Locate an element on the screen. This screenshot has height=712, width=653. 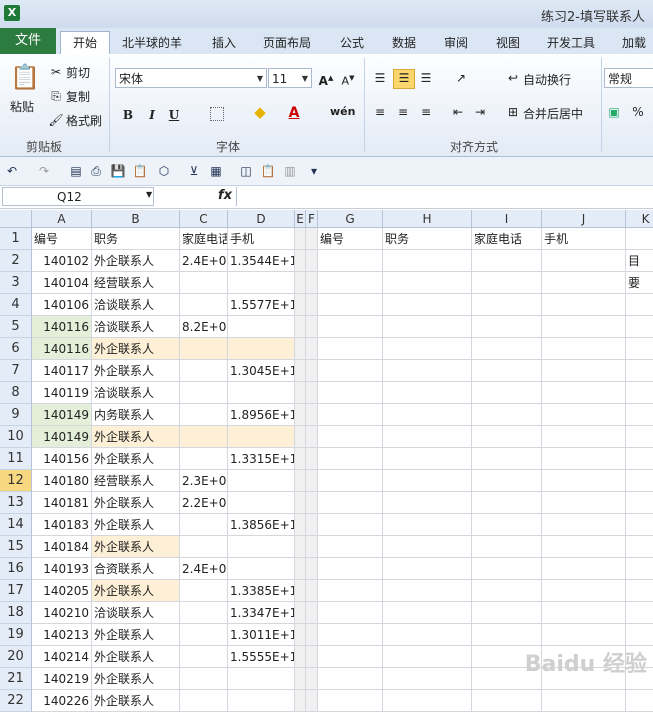
table-cell: 8.2E+07 is located at coordinates (204, 327).